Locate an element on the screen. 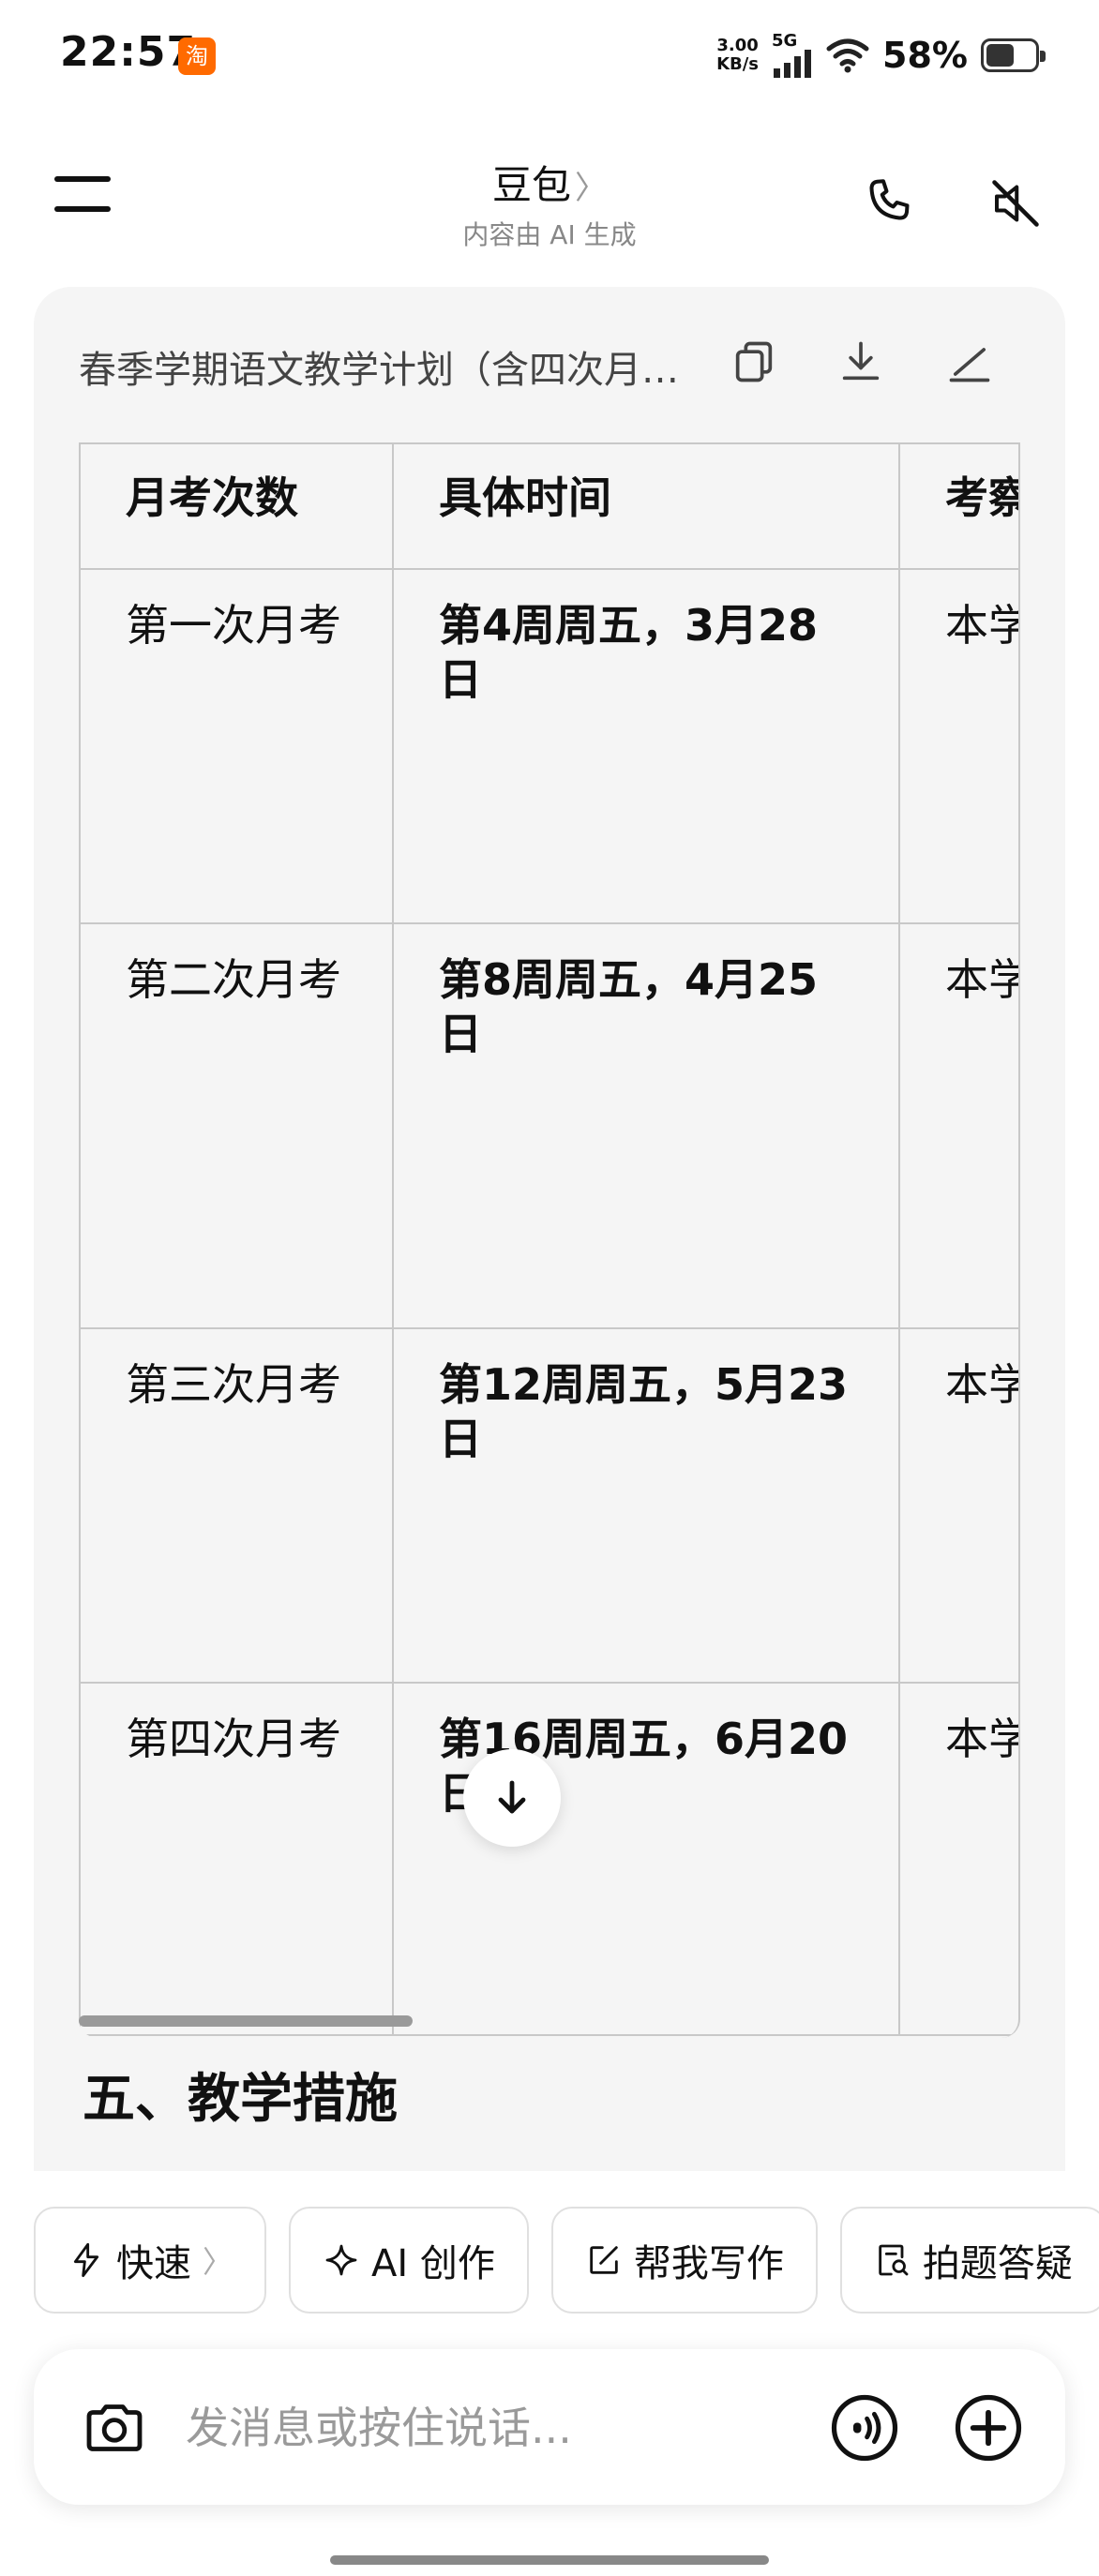 The width and height of the screenshot is (1099, 2576). title-chevron-icon: 〉 is located at coordinates (591, 188).